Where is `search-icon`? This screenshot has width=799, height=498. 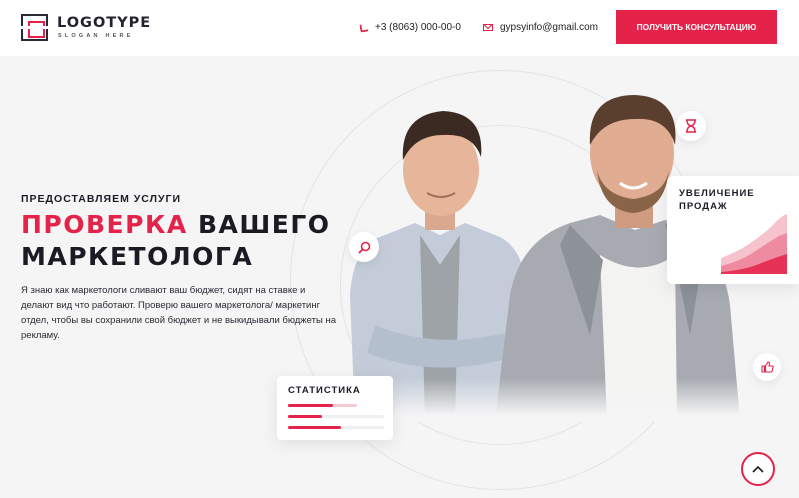 search-icon is located at coordinates (363, 247).